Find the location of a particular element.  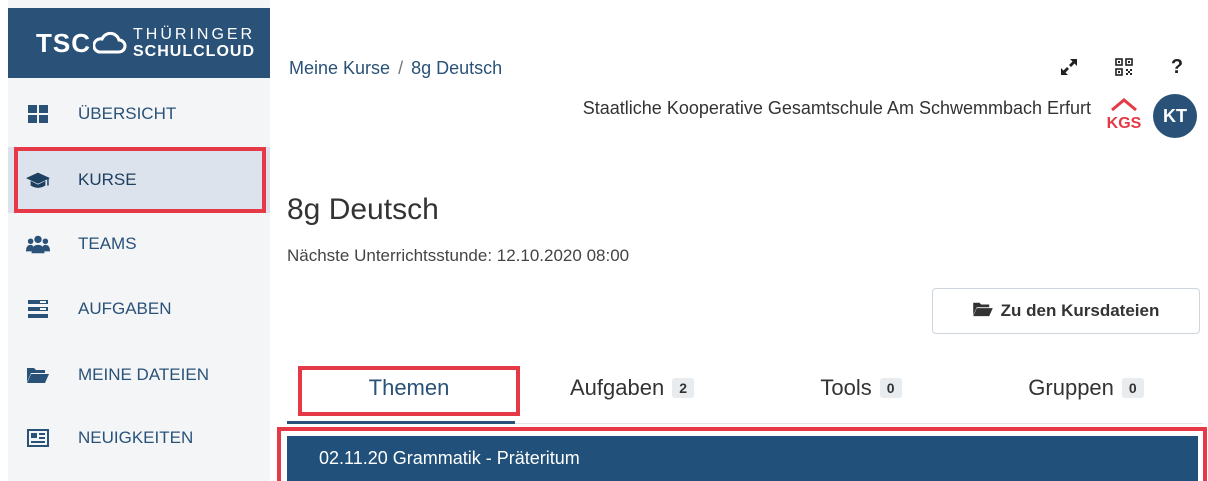

sidebar-item-label: ÜBERSICHT is located at coordinates (127, 113).